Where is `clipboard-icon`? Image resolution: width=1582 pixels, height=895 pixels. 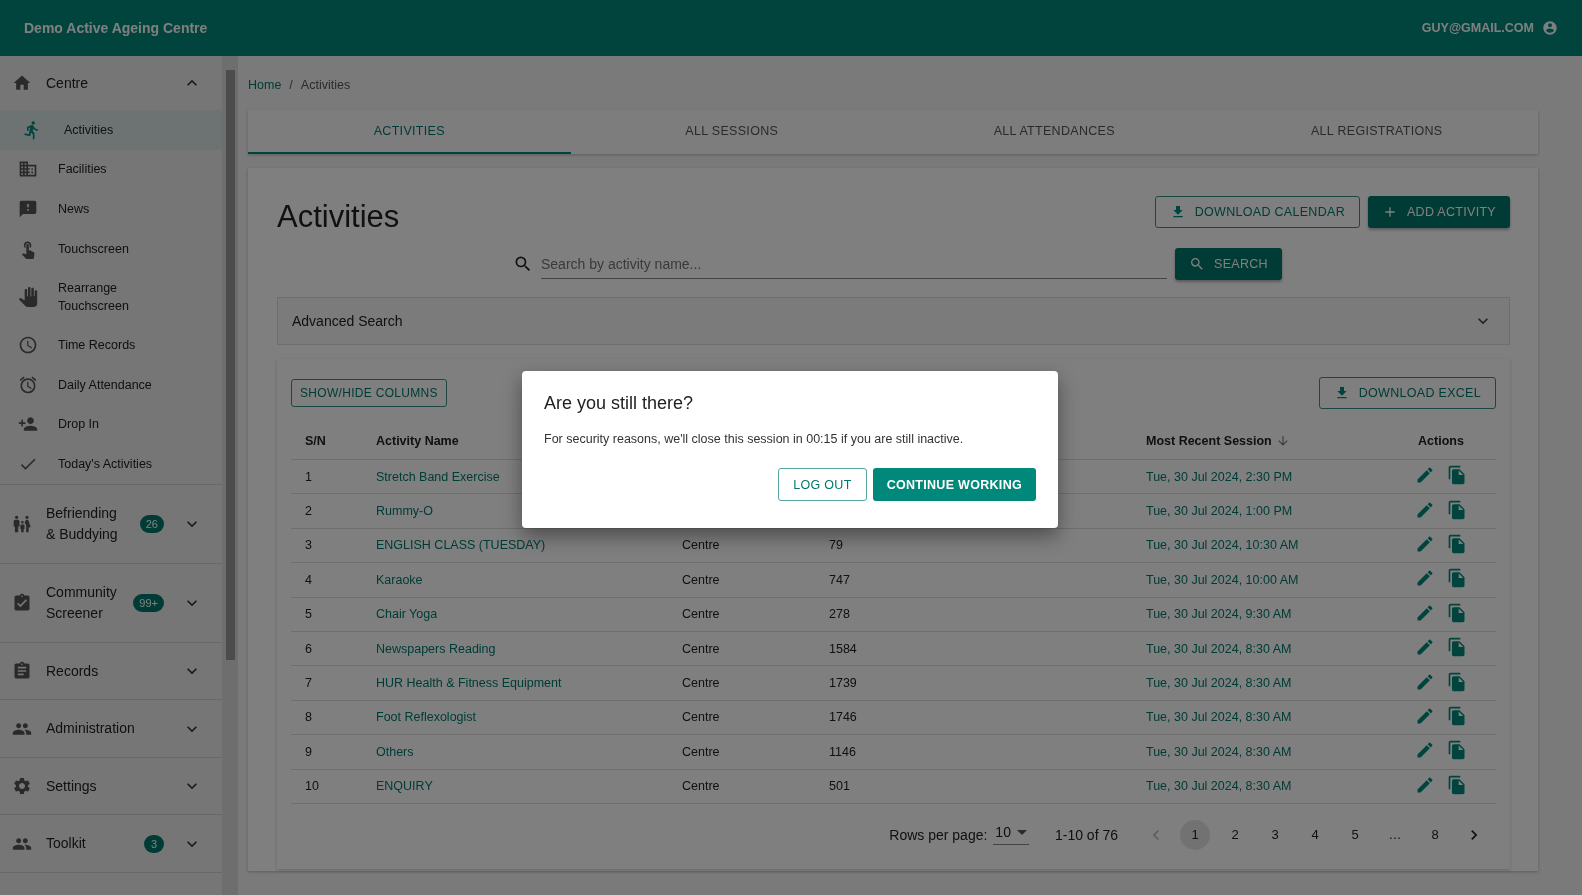 clipboard-icon is located at coordinates (22, 671).